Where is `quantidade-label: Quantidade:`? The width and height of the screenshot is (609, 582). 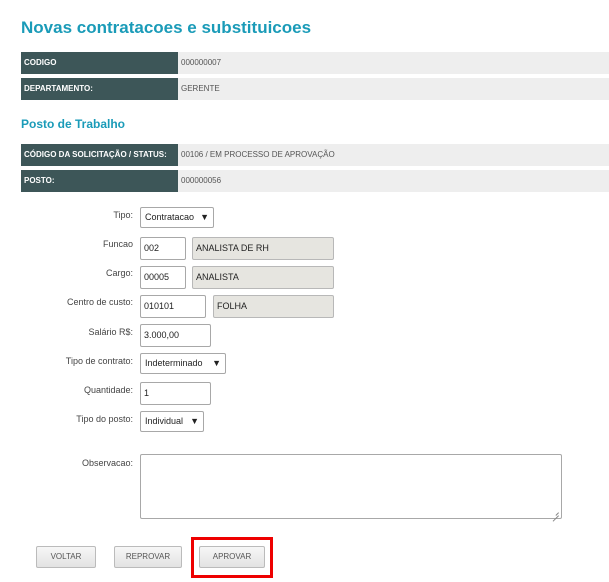 quantidade-label: Quantidade: is located at coordinates (108, 390).